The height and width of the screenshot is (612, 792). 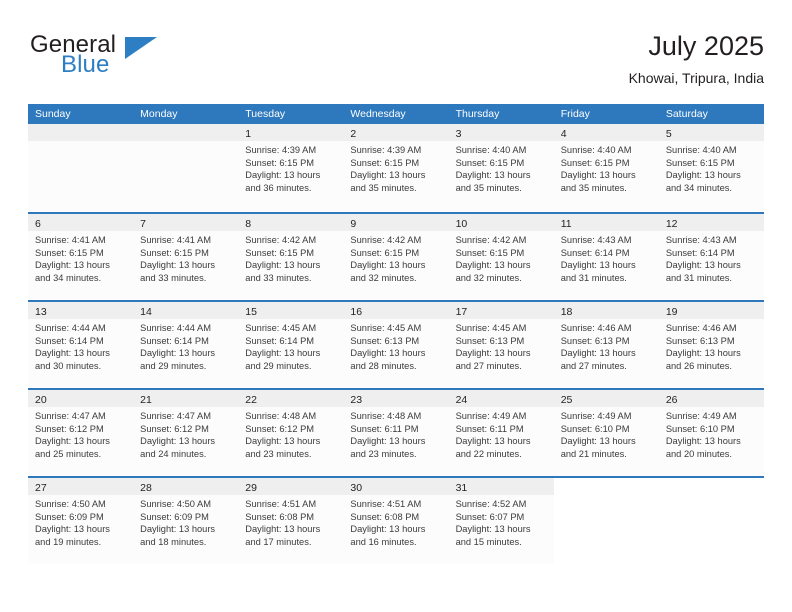 What do you see at coordinates (146, 488) in the screenshot?
I see `day-number: 28` at bounding box center [146, 488].